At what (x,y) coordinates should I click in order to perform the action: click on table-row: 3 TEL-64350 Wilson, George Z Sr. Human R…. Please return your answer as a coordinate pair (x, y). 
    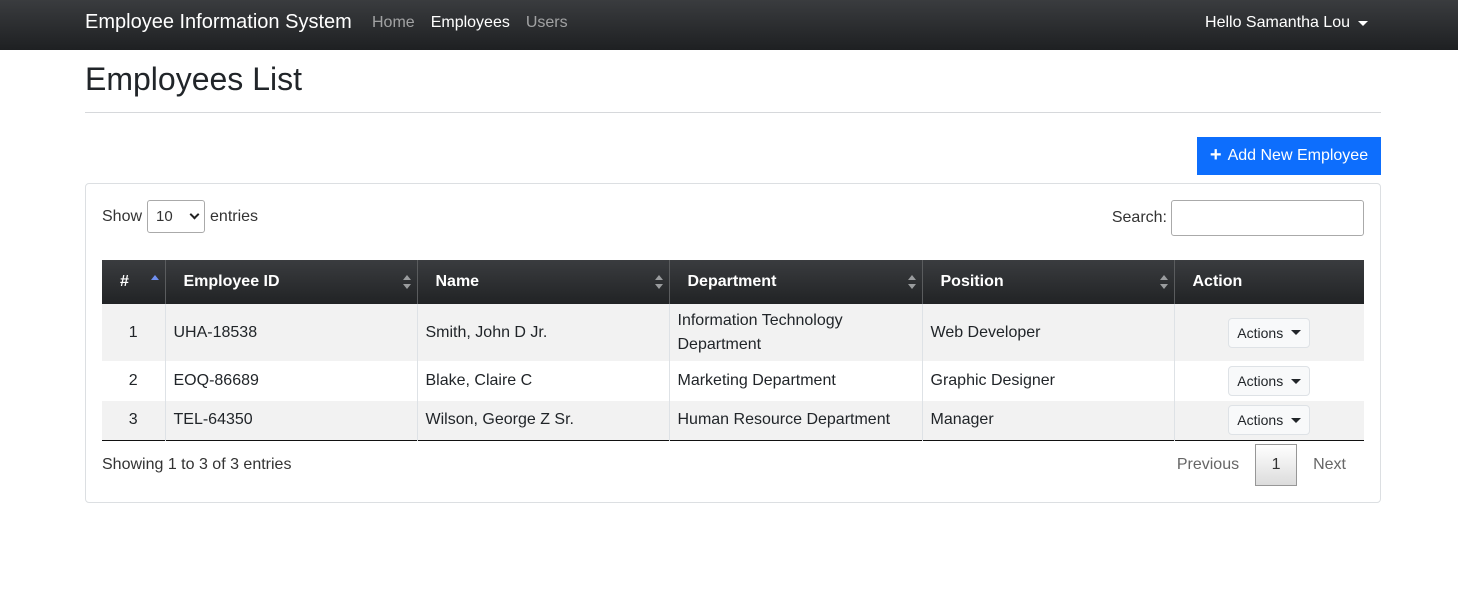
    Looking at the image, I should click on (733, 420).